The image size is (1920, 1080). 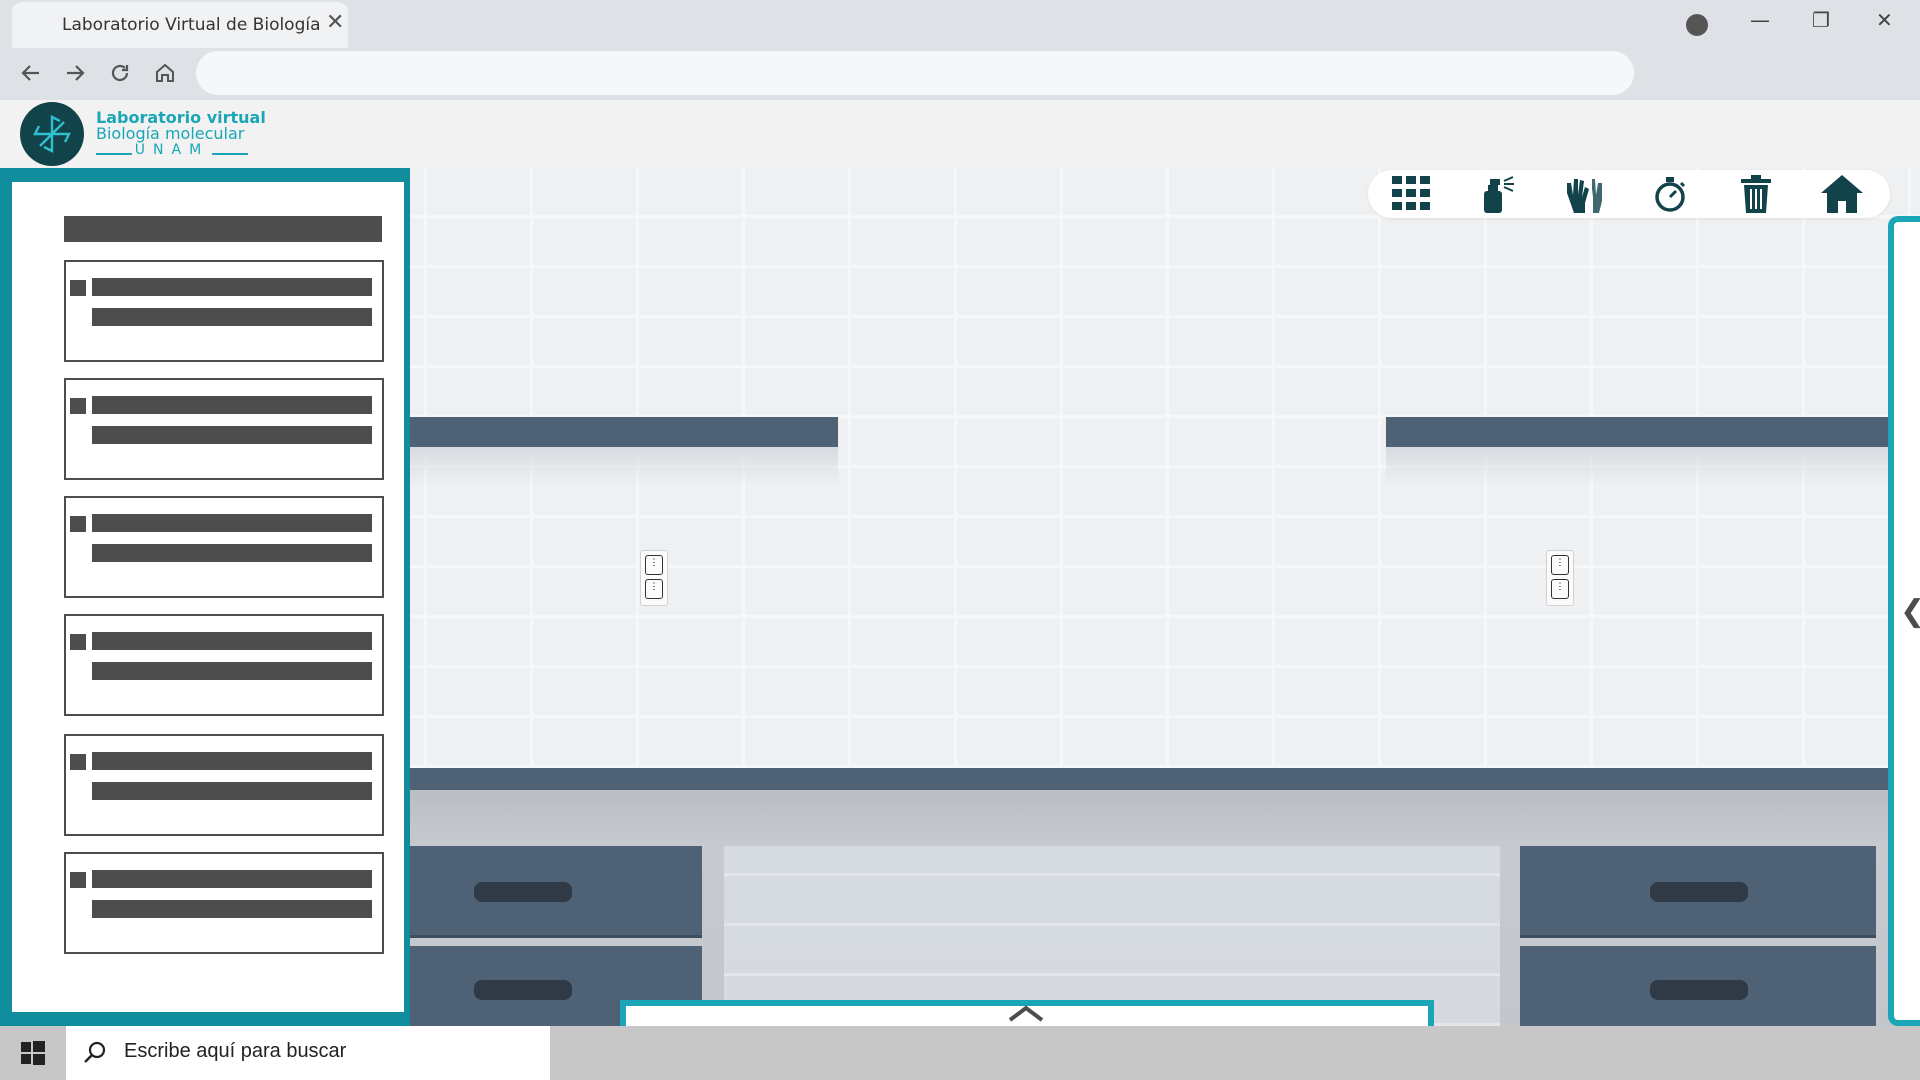 What do you see at coordinates (120, 73) in the screenshot?
I see `reload-icon` at bounding box center [120, 73].